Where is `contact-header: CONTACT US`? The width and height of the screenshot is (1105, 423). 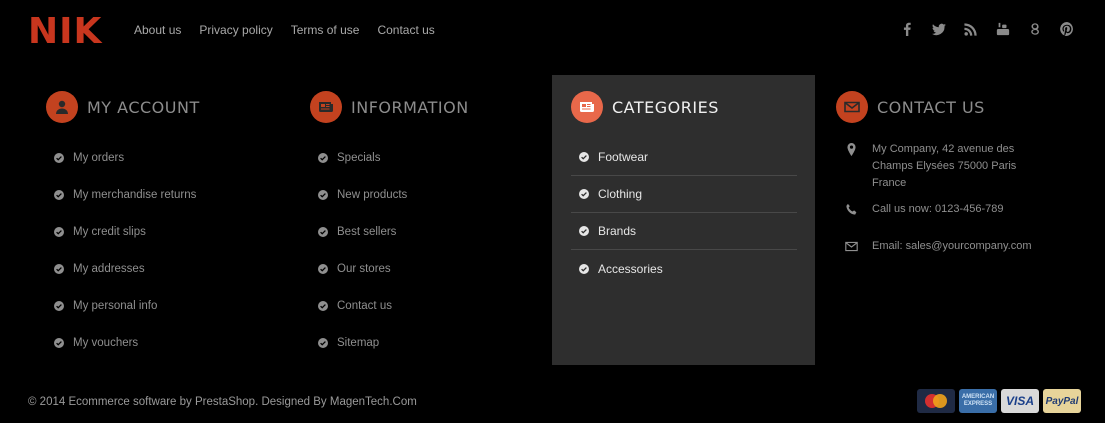 contact-header: CONTACT US is located at coordinates (956, 107).